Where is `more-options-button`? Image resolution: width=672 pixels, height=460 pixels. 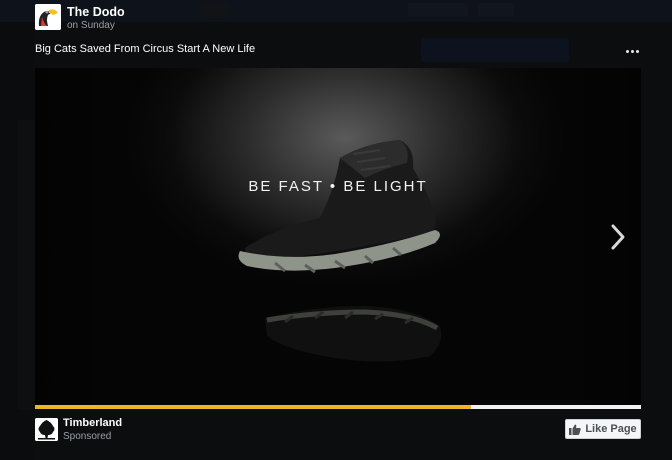 more-options-button is located at coordinates (632, 51).